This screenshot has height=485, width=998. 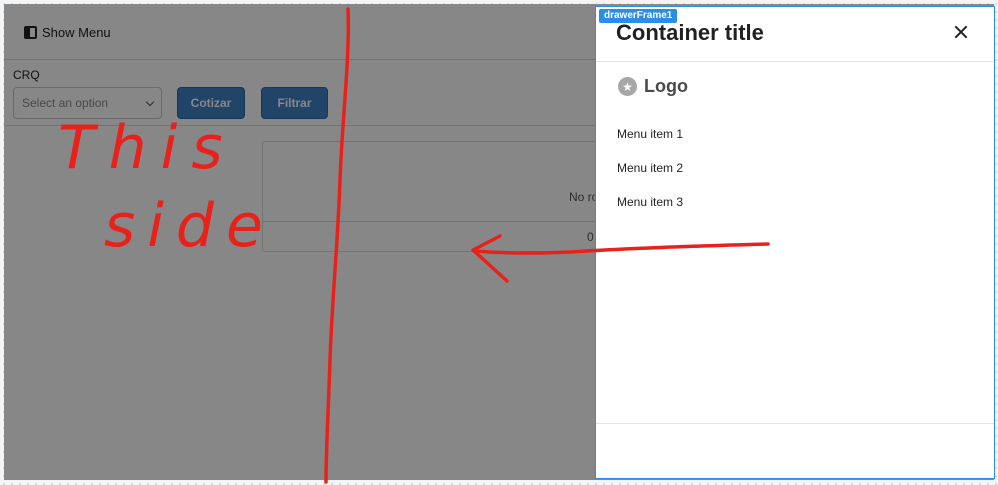 What do you see at coordinates (650, 142) in the screenshot?
I see `menu-item-1: Menu item 1` at bounding box center [650, 142].